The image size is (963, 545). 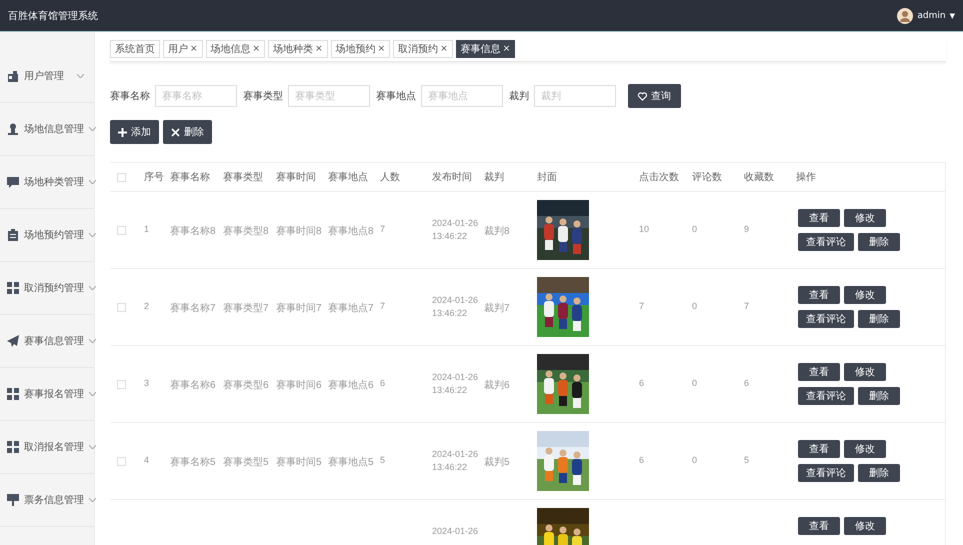 What do you see at coordinates (350, 462) in the screenshot?
I see `table-cell-text: 赛事地点5` at bounding box center [350, 462].